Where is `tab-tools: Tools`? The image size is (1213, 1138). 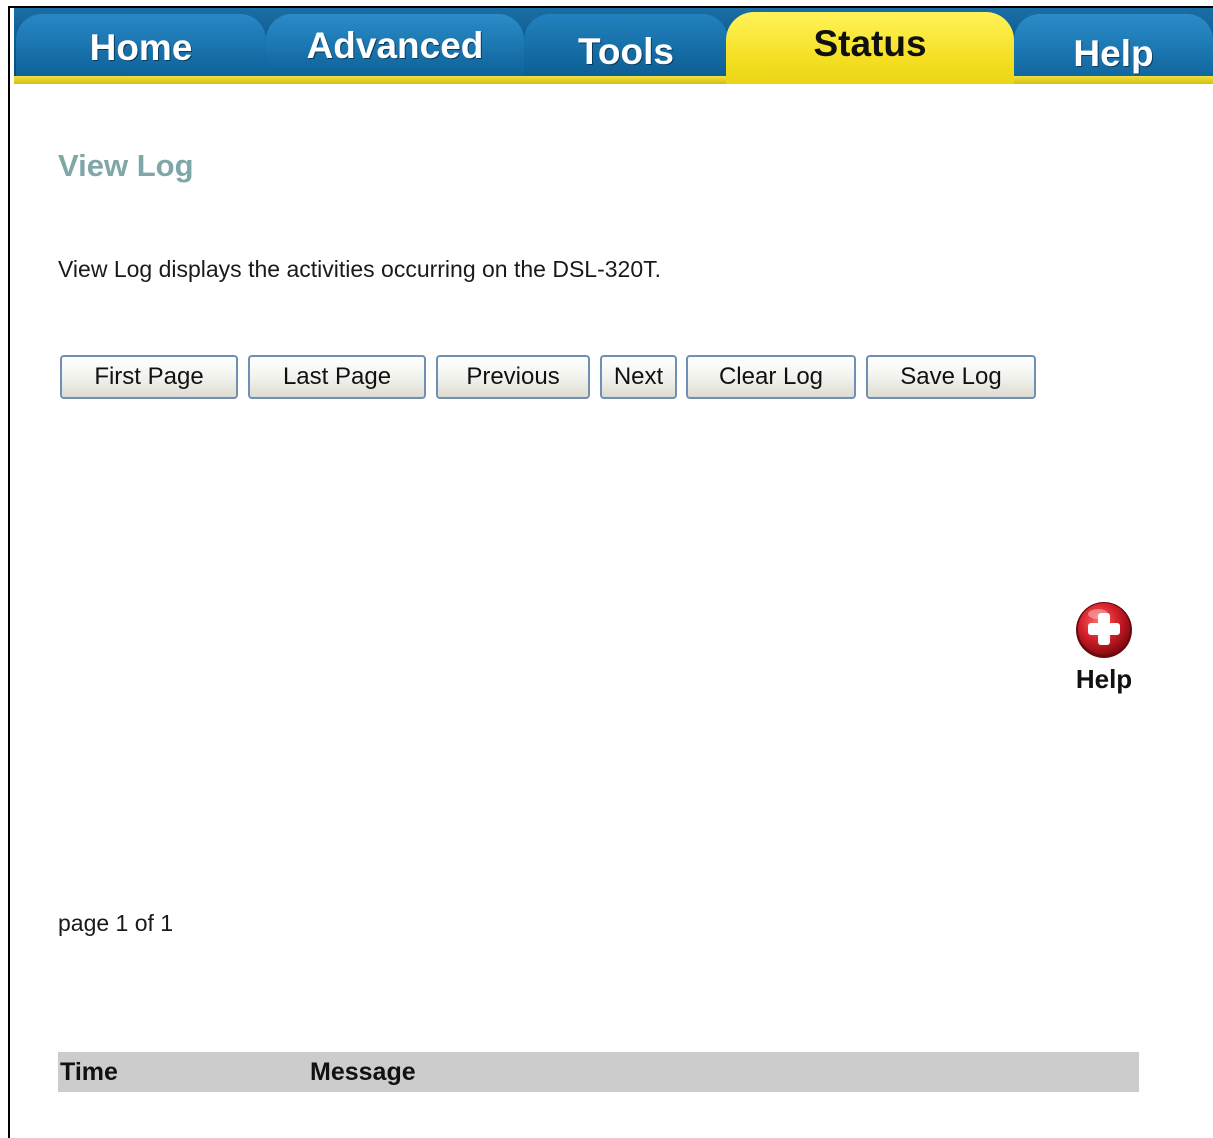 tab-tools: Tools is located at coordinates (626, 49).